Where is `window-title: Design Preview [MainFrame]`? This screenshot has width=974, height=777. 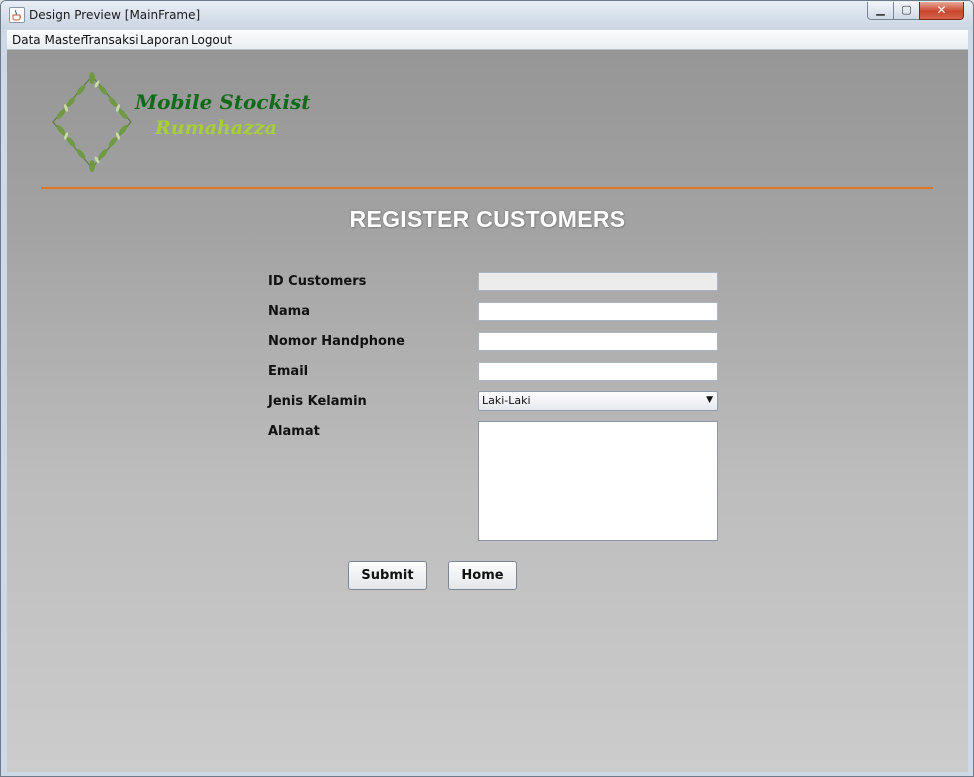 window-title: Design Preview [MainFrame] is located at coordinates (115, 15).